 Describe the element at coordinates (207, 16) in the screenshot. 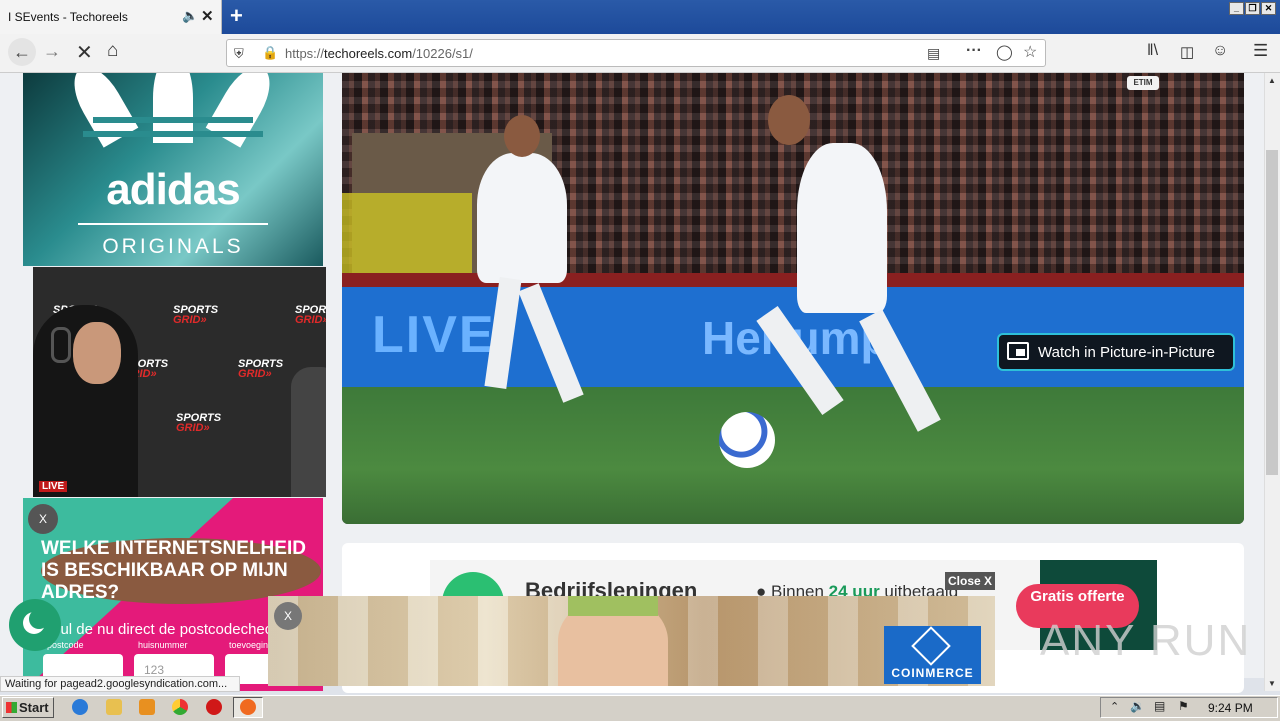

I see `tab-close-icon: ✕` at that location.